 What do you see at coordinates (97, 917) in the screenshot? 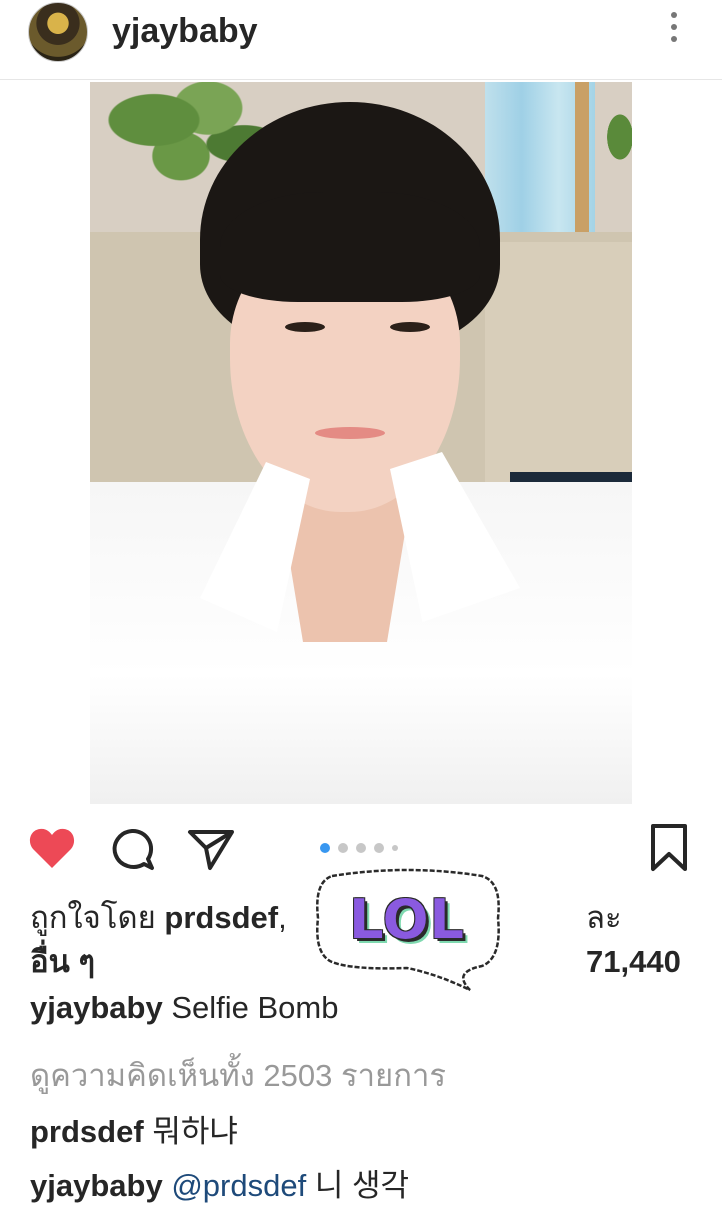
I see `likes-prefix: ถูกใจโดย` at bounding box center [97, 917].